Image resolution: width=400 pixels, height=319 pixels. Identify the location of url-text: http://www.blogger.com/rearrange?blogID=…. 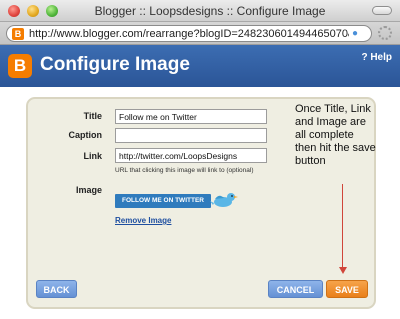
(189, 34).